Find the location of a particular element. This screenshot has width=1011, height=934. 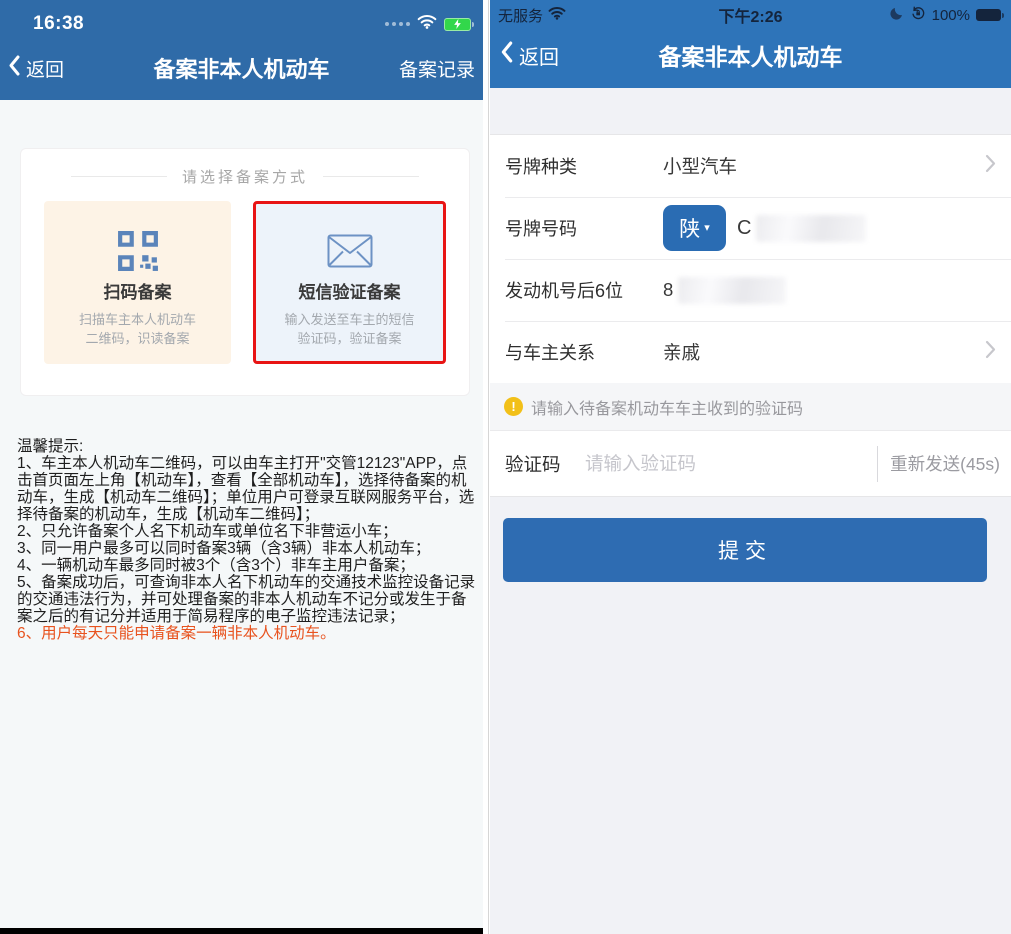

code-label: 验证码 is located at coordinates (533, 464).